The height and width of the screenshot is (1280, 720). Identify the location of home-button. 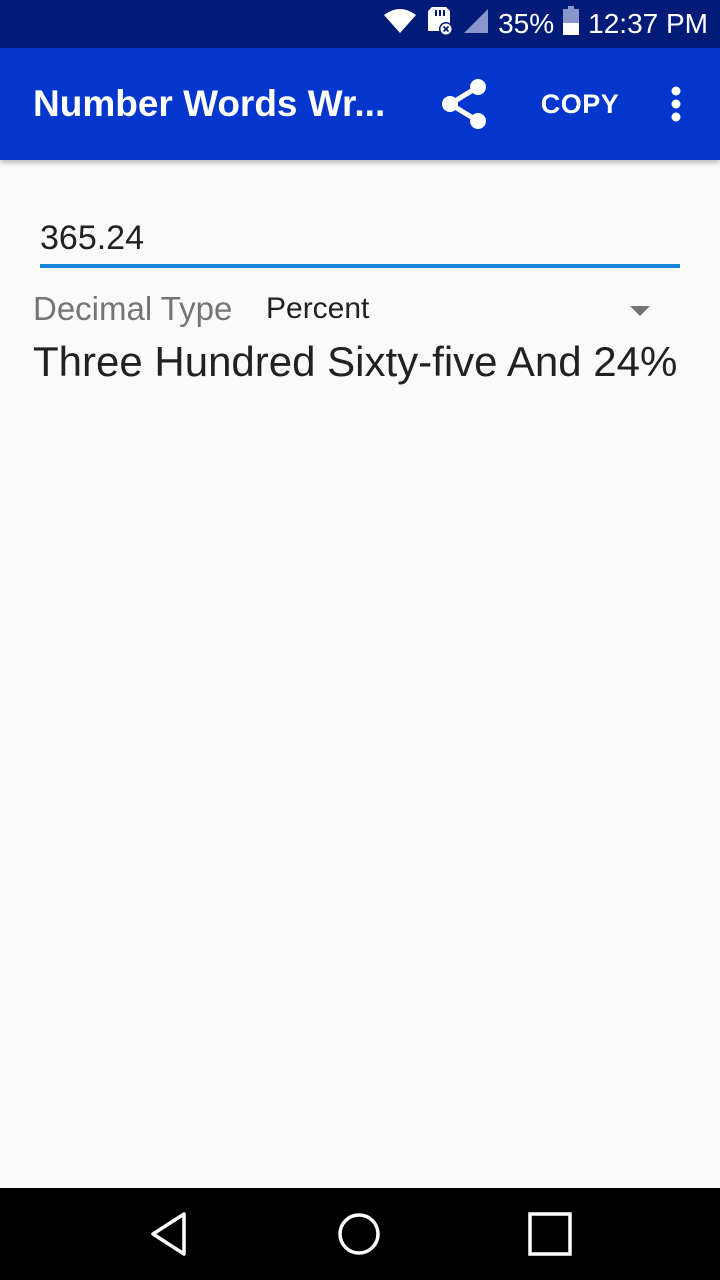
(359, 1234).